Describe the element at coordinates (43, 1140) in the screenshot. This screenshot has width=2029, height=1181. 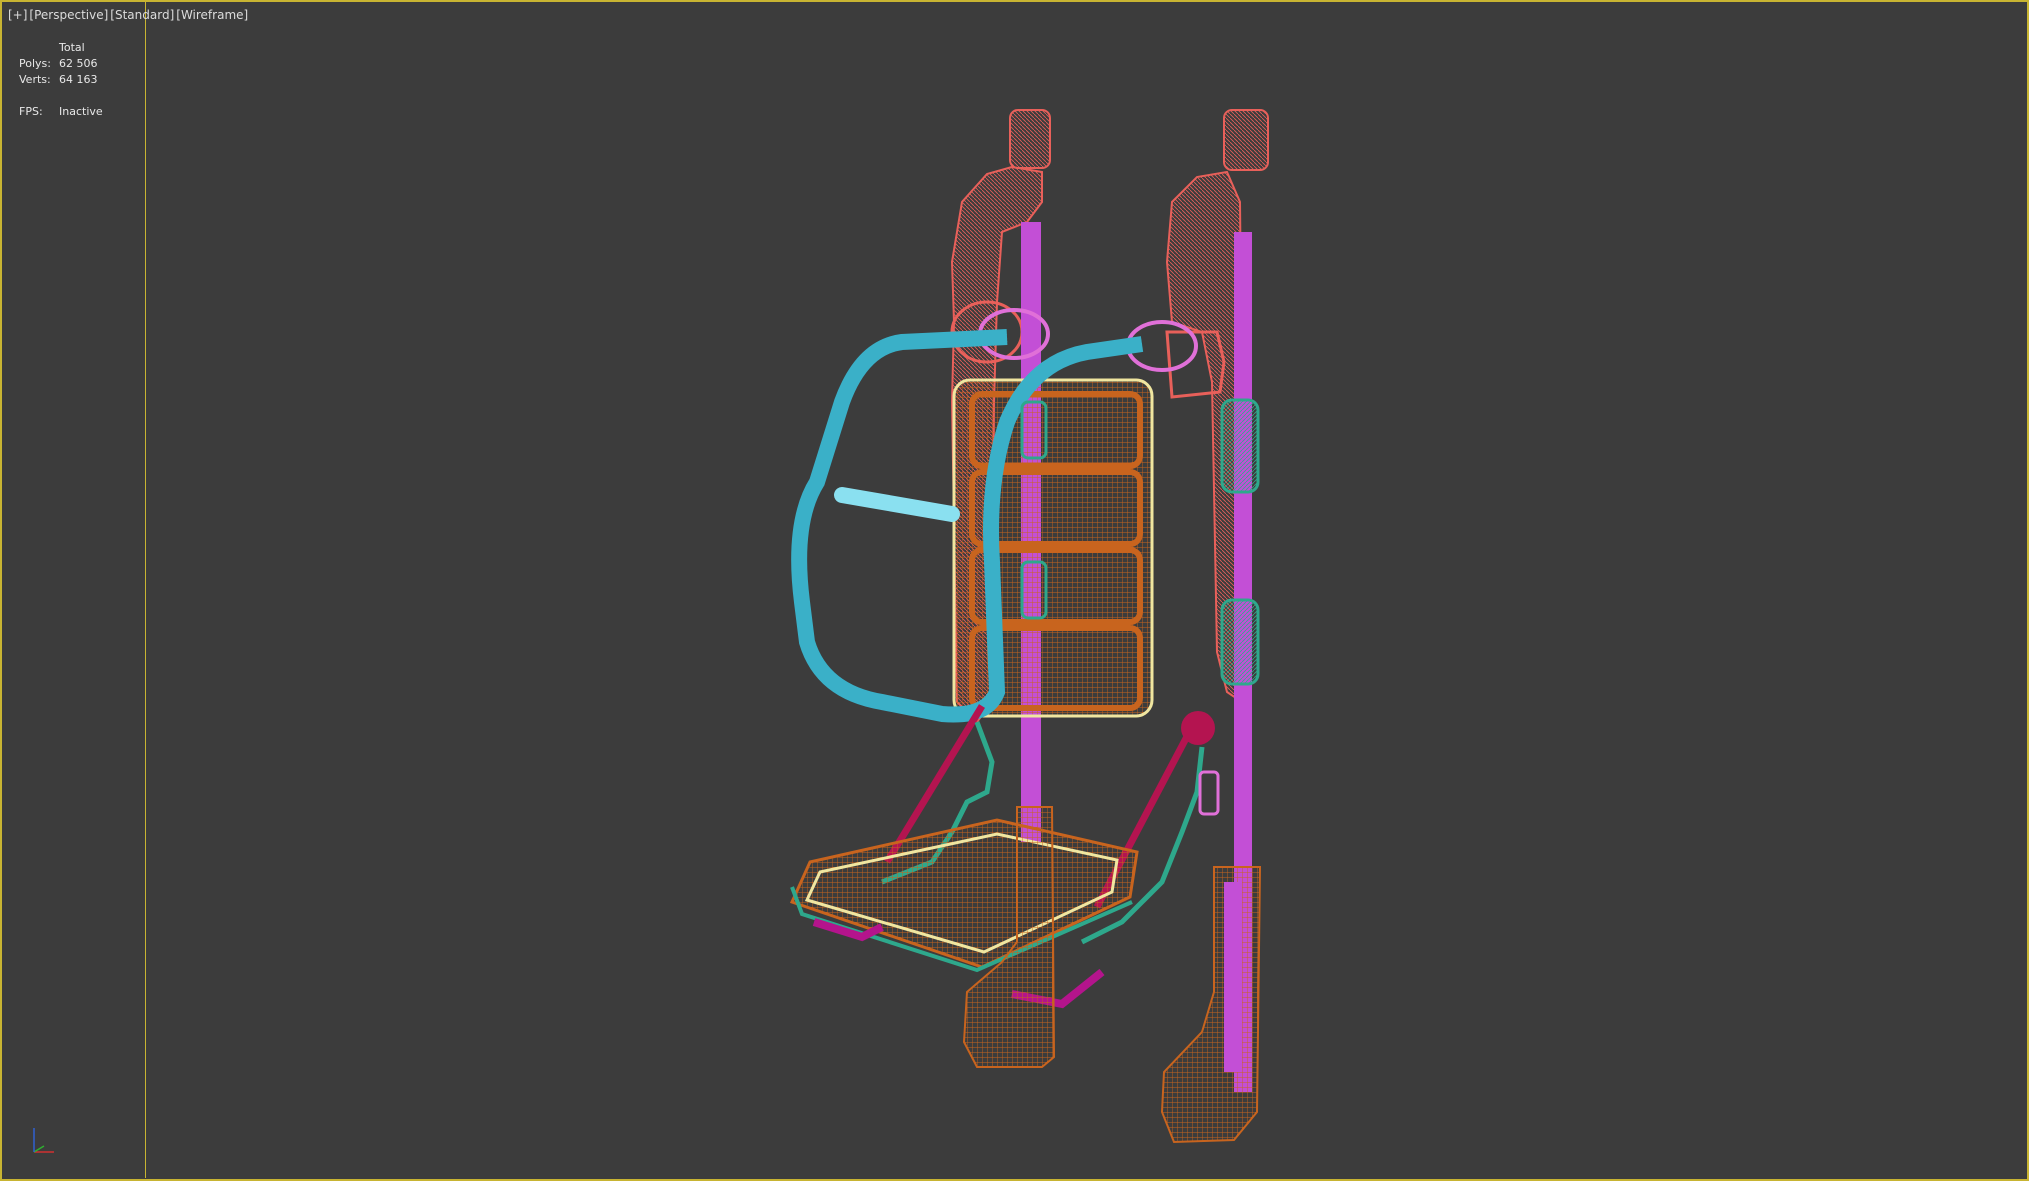
I see `axis-gizmo-icon` at that location.